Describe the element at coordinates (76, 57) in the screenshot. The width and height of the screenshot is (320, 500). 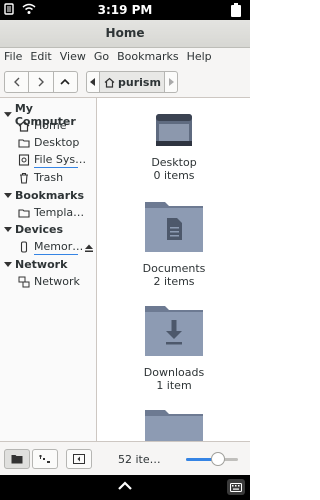
I see `menu-view: View` at that location.